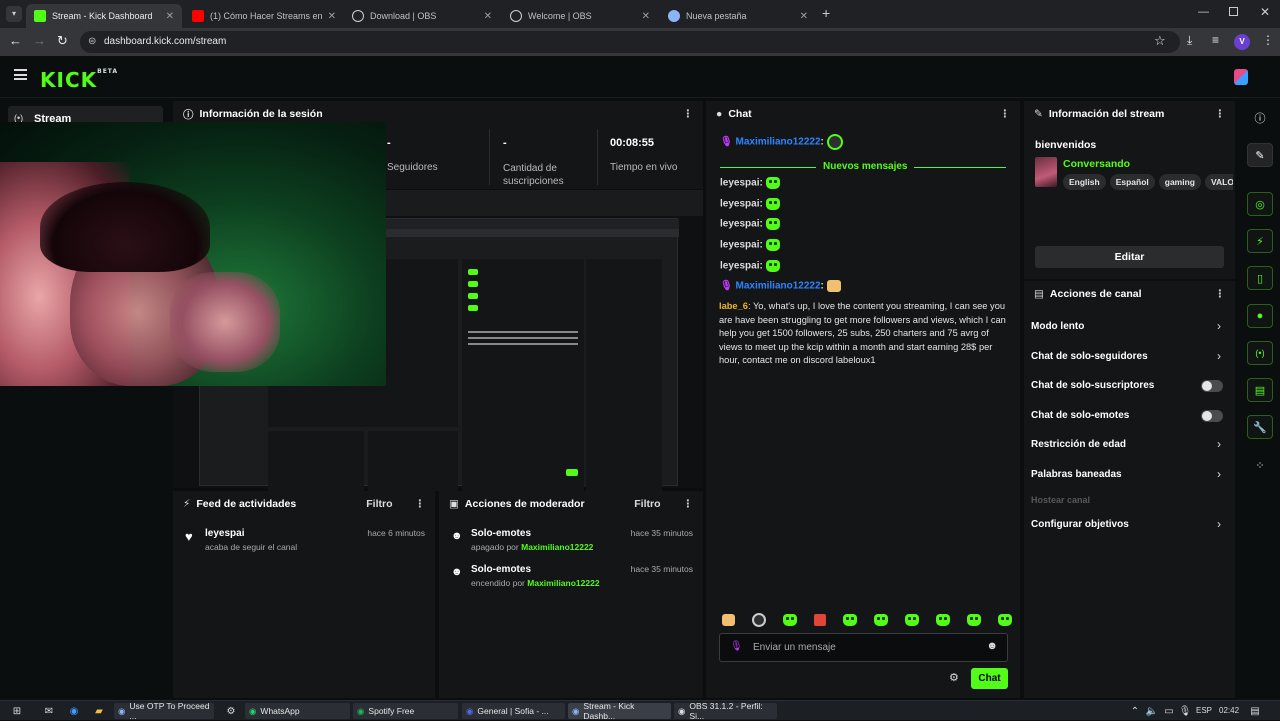 Image resolution: width=1280 pixels, height=721 pixels. Describe the element at coordinates (630, 42) in the screenshot. I see `address-bar-input: ⊜ dashboard.kick.com/stream` at that location.